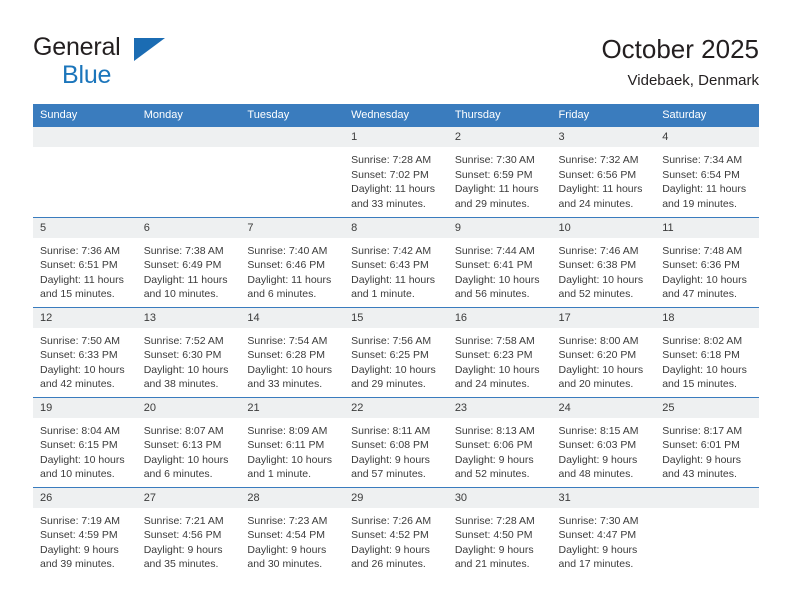 Image resolution: width=792 pixels, height=612 pixels. I want to click on sunrise-time: Sunrise: 8:07 AM, so click(183, 430).